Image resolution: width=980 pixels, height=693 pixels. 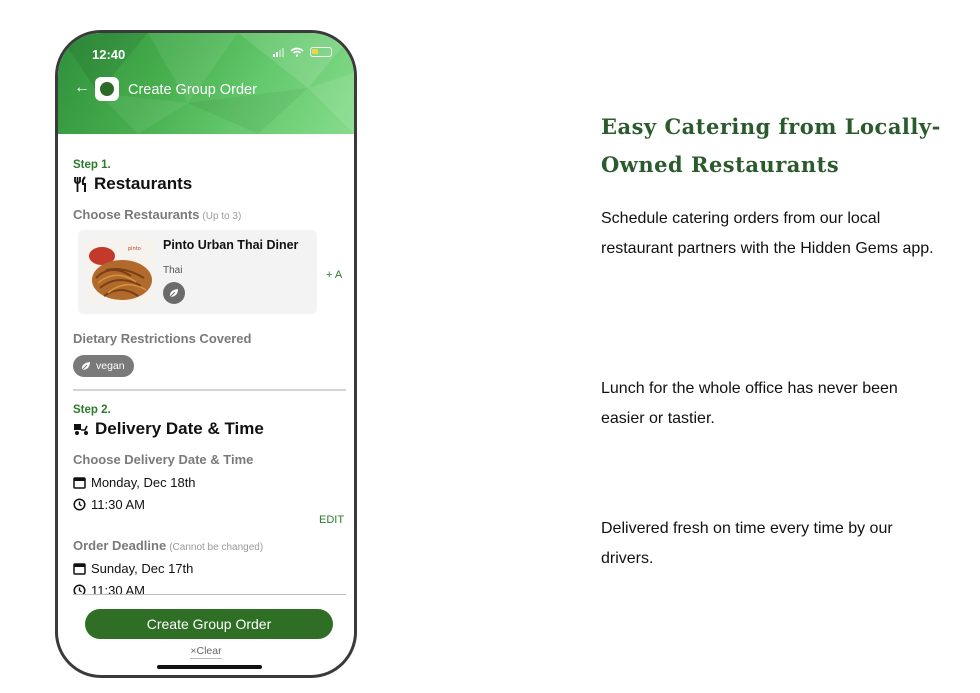 I want to click on restaurant-image: pinto, so click(x=120, y=272).